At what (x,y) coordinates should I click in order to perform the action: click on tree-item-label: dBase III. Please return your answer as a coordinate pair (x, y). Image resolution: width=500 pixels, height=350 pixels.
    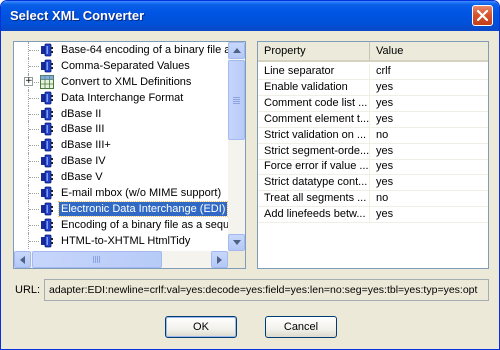
    Looking at the image, I should click on (83, 129).